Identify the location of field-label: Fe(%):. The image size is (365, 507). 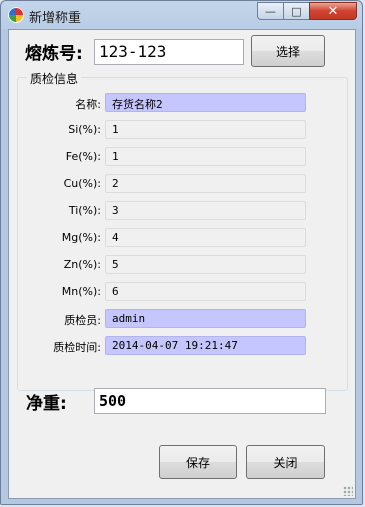
(83, 156).